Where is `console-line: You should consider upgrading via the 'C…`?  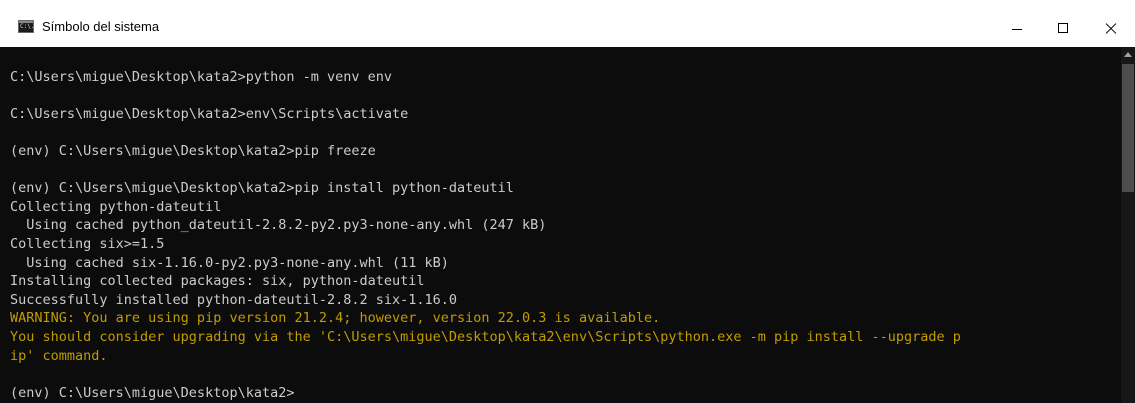 console-line: You should consider upgrading via the 'C… is located at coordinates (485, 336).